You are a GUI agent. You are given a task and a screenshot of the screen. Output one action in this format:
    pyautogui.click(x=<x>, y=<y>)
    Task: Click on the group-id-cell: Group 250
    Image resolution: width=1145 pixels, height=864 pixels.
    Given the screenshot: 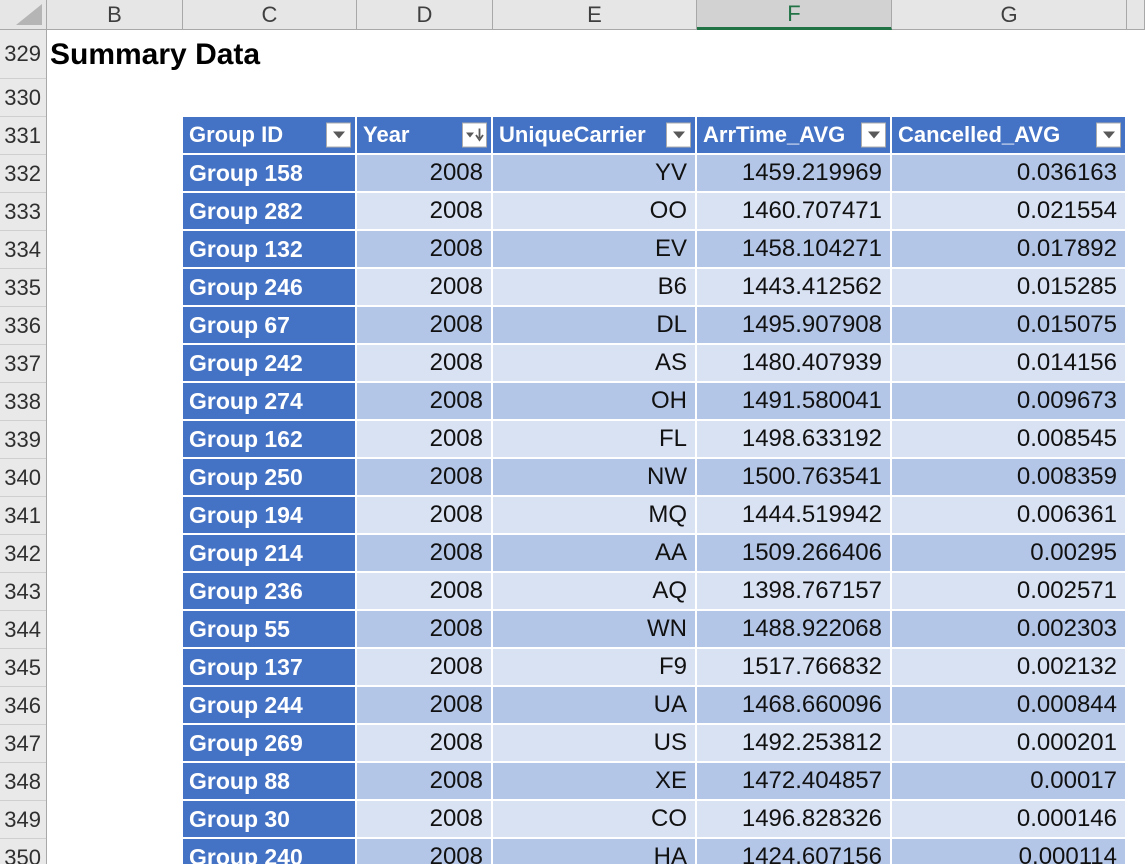 What is the action you would take?
    pyautogui.click(x=270, y=478)
    